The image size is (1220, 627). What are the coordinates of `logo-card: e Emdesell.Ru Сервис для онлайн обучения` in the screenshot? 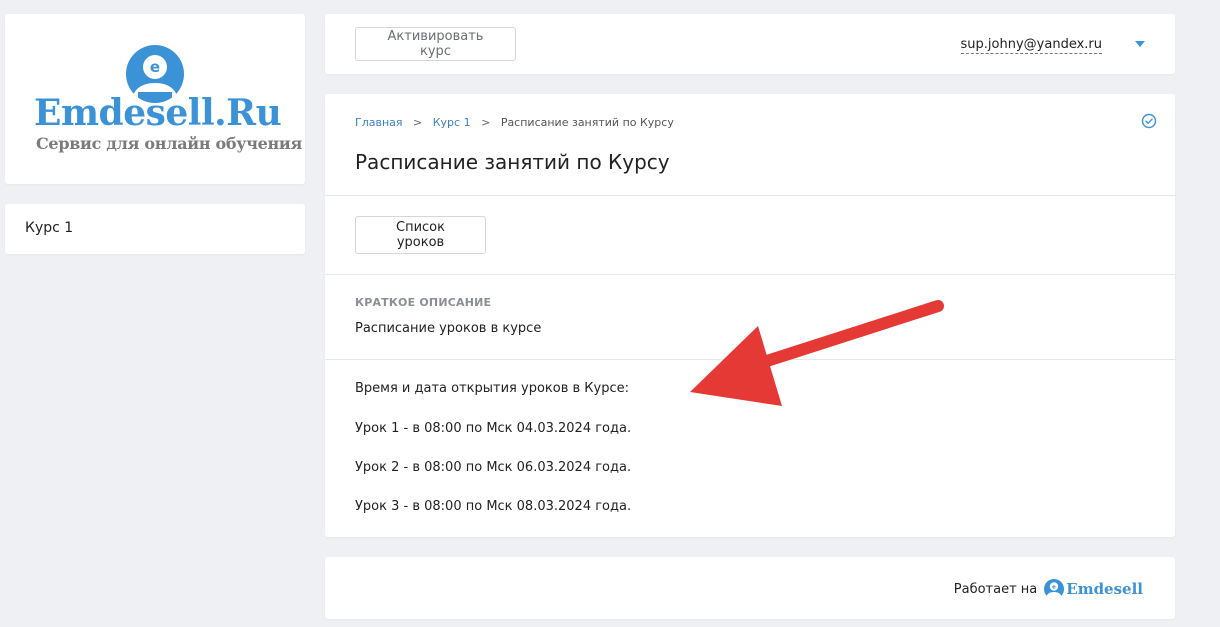 It's located at (155, 99).